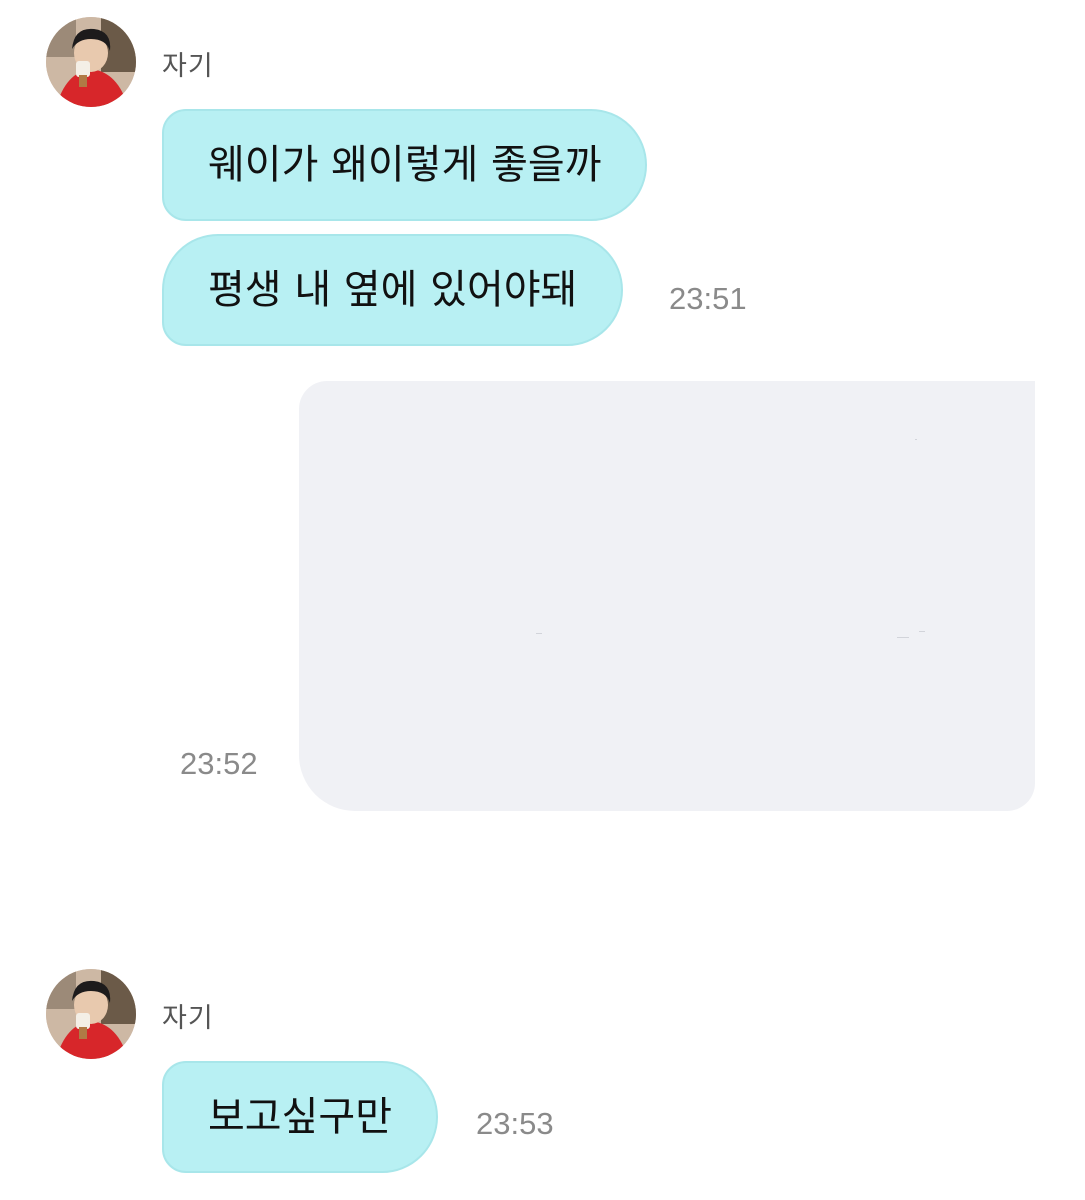 The width and height of the screenshot is (1085, 1200). I want to click on message-text: 보고싶구만, so click(300, 1117).